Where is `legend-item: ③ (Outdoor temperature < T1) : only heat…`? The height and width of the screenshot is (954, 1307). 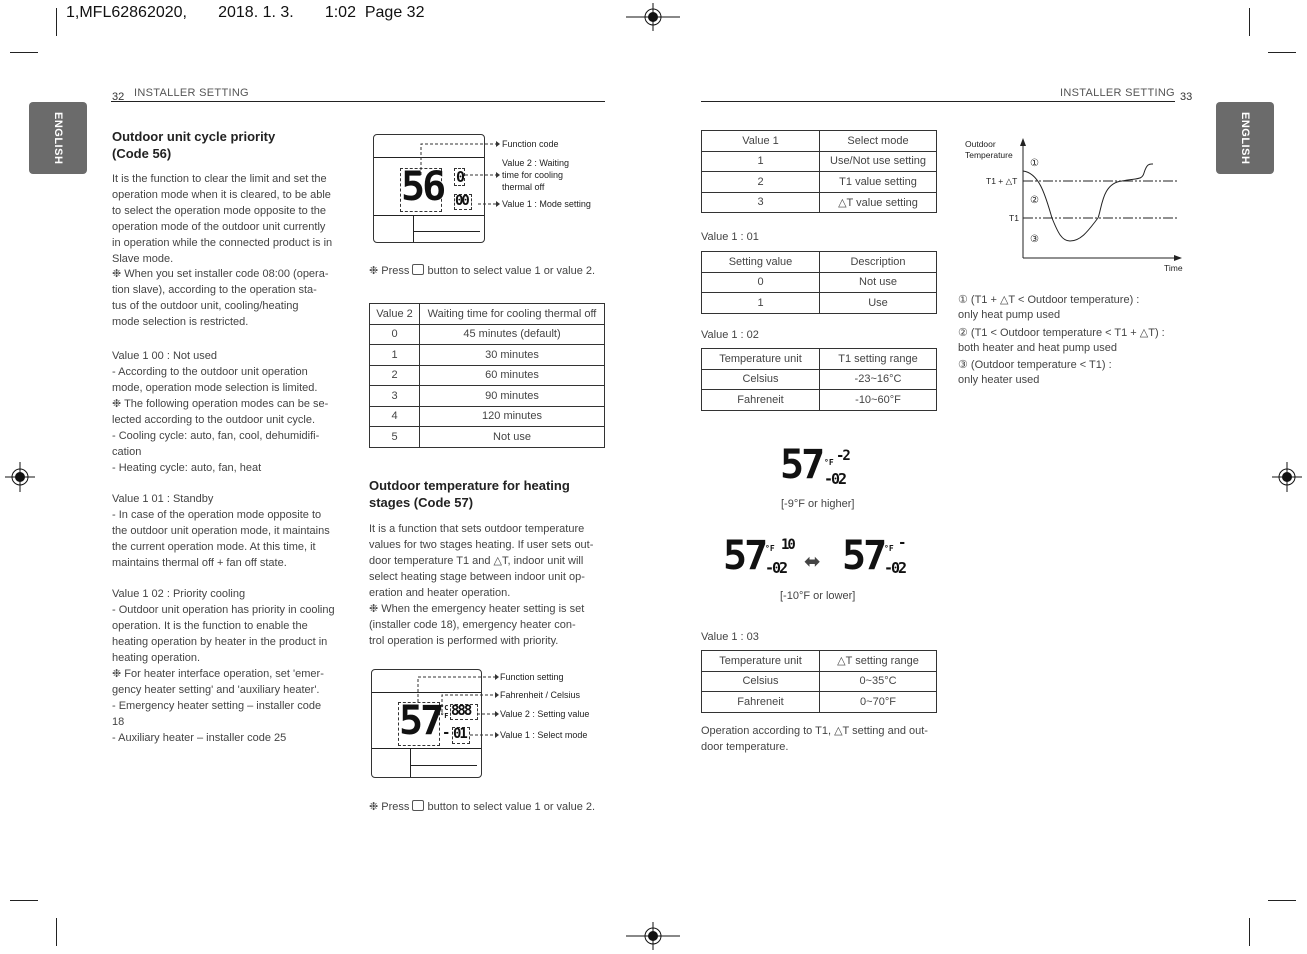 legend-item: ③ (Outdoor temperature < T1) : only heat… is located at coordinates (1035, 372).